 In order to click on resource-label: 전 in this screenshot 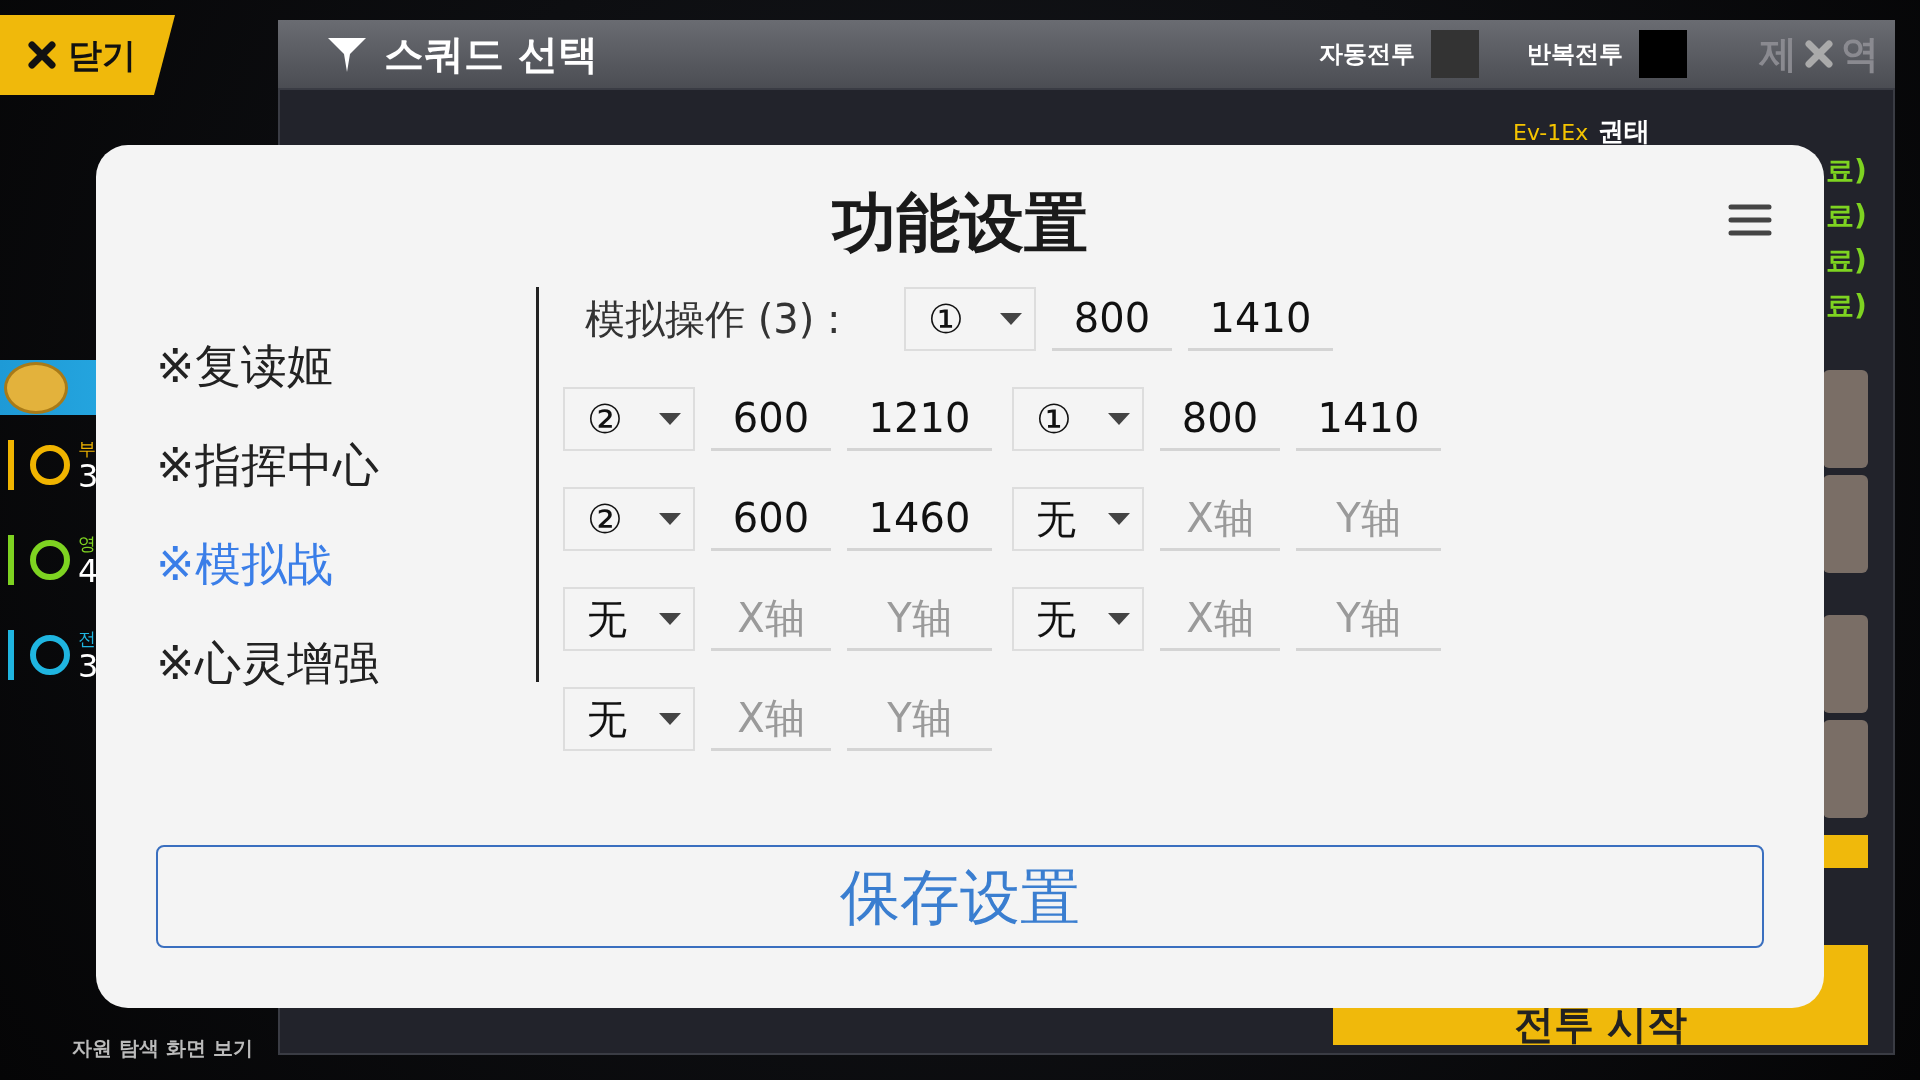, I will do `click(86, 639)`.